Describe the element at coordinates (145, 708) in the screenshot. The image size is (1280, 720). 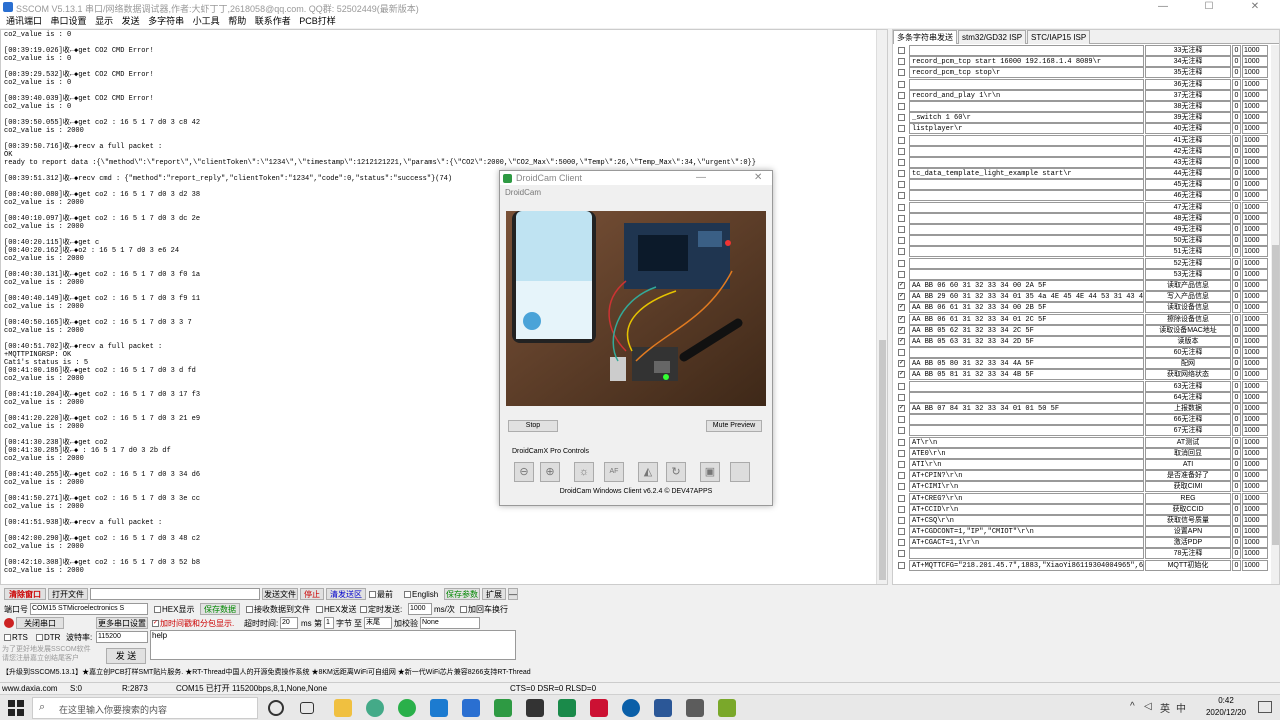
I see `taskbar-search-box: ⌕ 在这里输入你要搜索的内容` at that location.